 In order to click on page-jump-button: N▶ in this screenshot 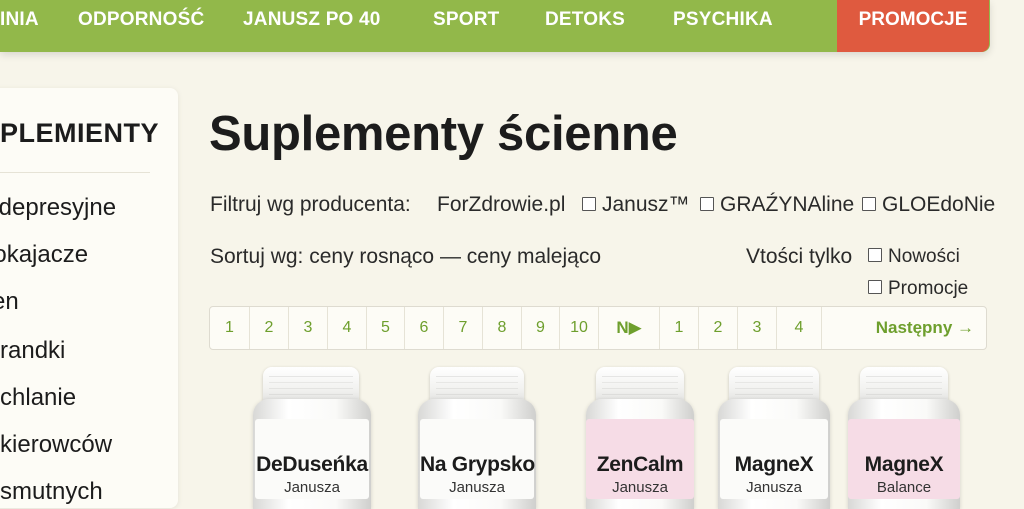, I will do `click(629, 328)`.